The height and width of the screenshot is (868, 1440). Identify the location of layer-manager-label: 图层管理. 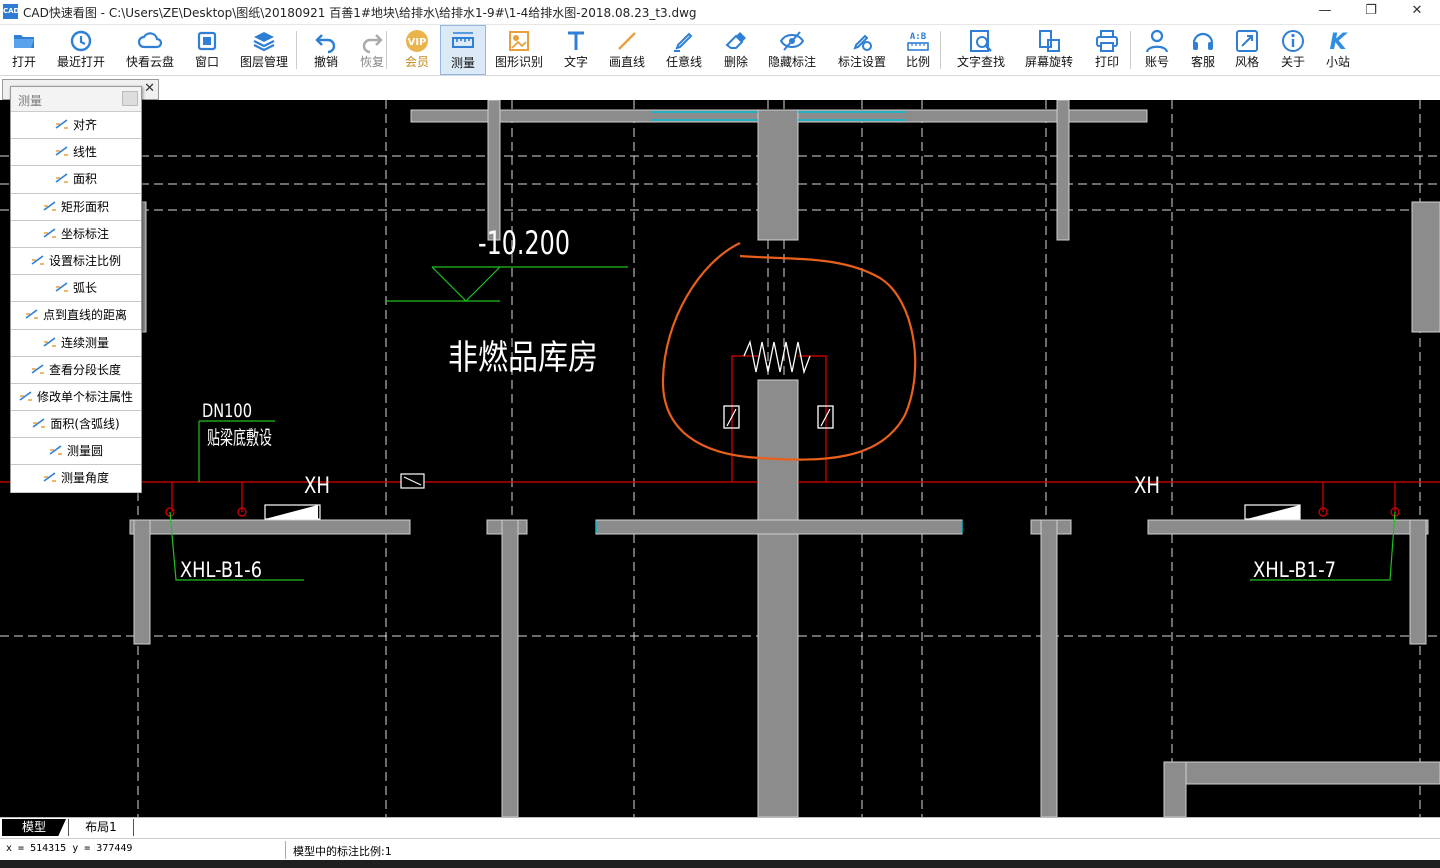
(263, 62).